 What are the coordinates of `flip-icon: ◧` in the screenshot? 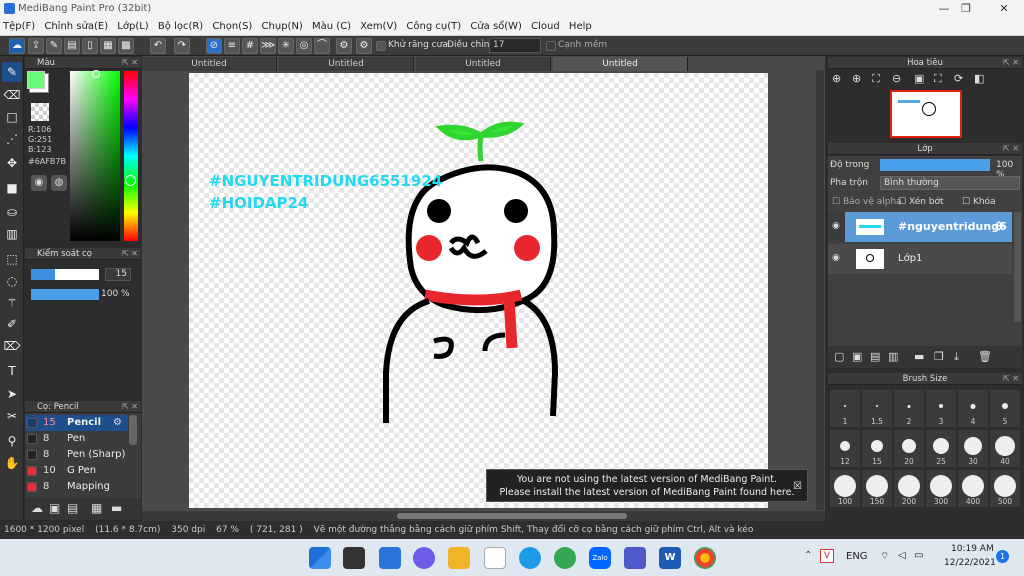 It's located at (979, 78).